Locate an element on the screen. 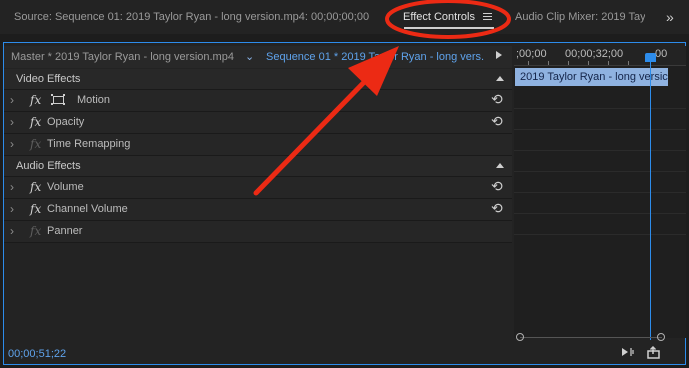 The width and height of the screenshot is (689, 368). effect-row-channel-volume: › fx Channel Volume ⟲ is located at coordinates (258, 209).